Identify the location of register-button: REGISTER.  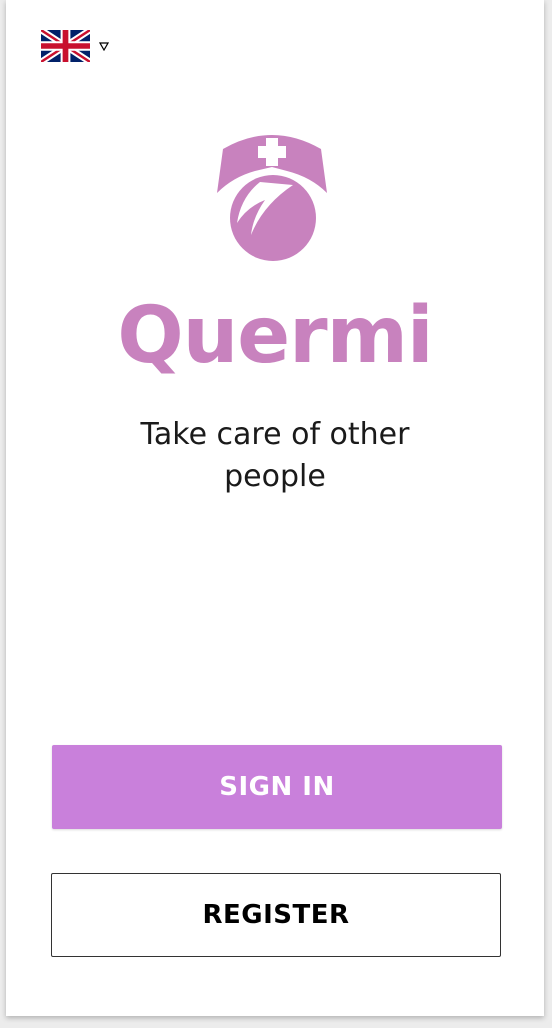
(276, 915).